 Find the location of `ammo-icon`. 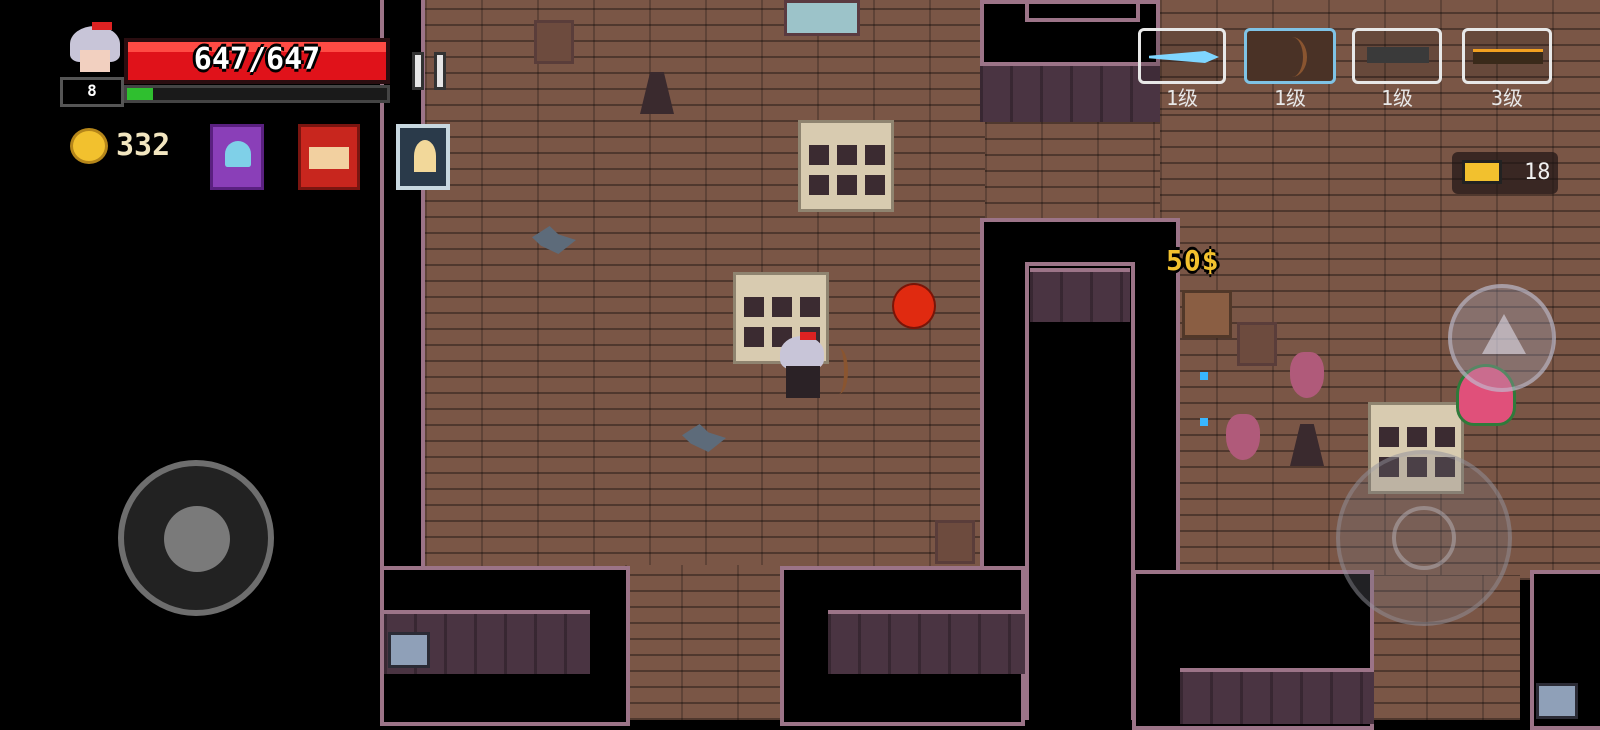

ammo-icon is located at coordinates (1482, 172).